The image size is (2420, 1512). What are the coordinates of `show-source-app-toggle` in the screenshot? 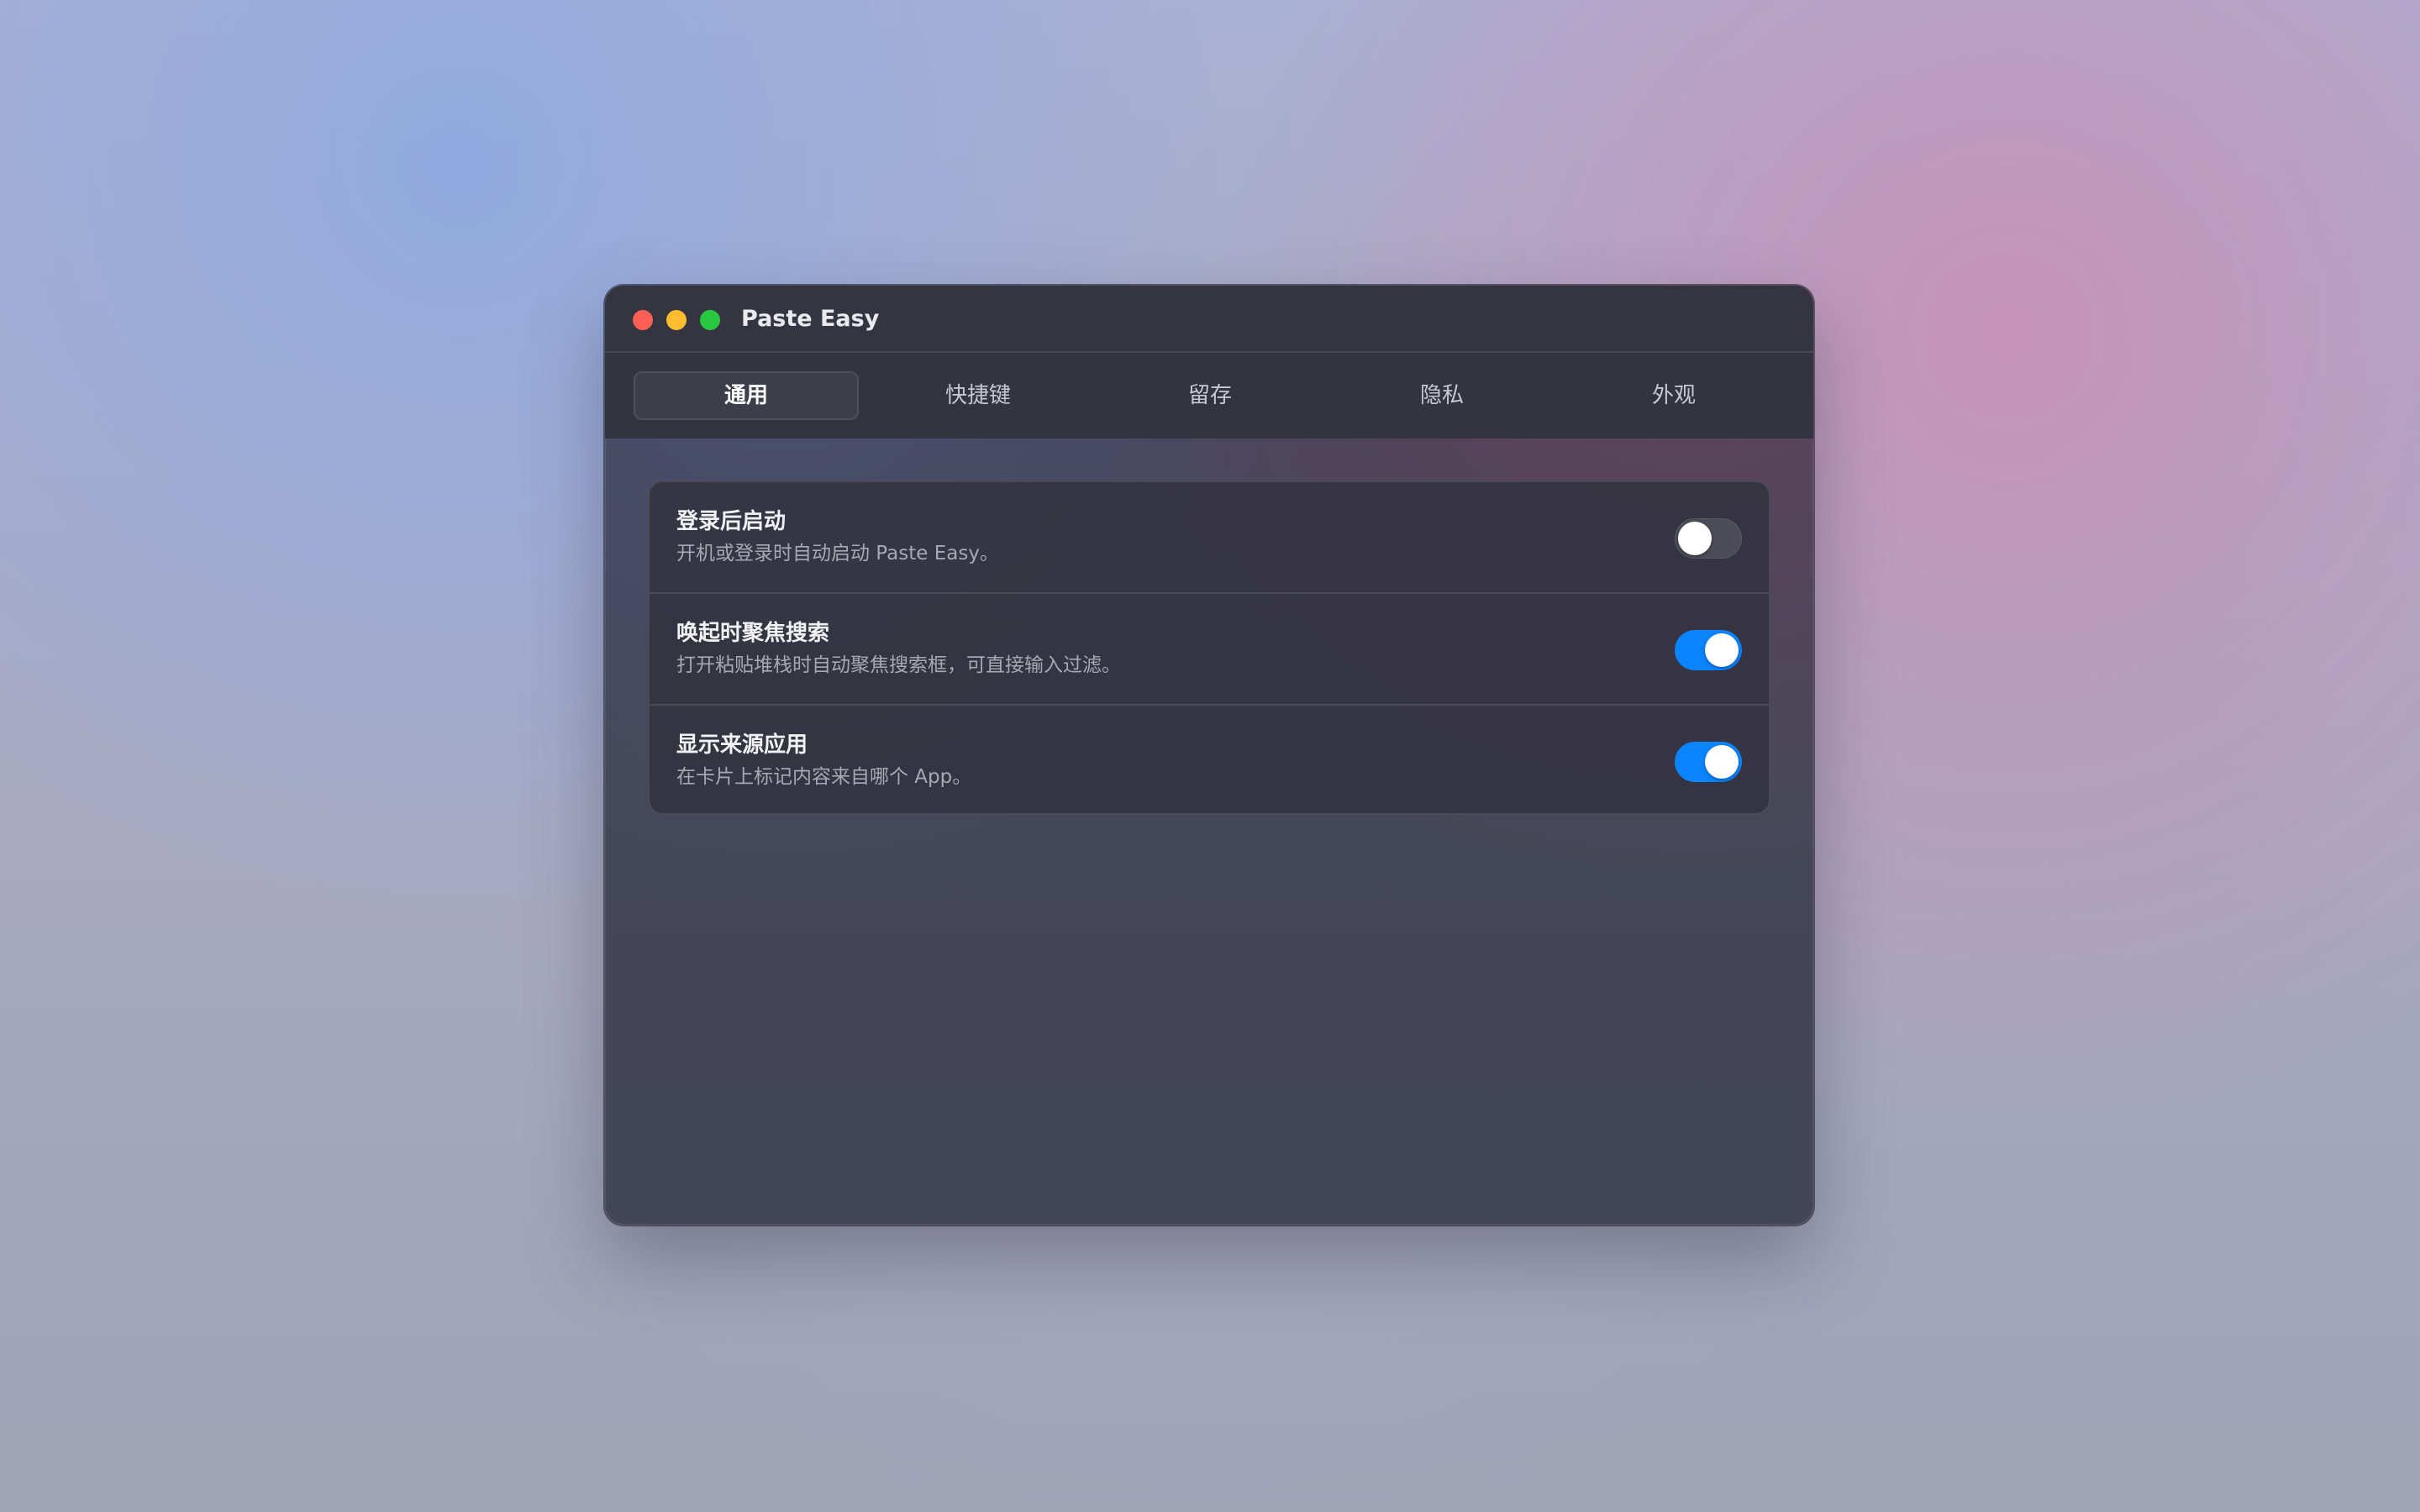 It's located at (1709, 762).